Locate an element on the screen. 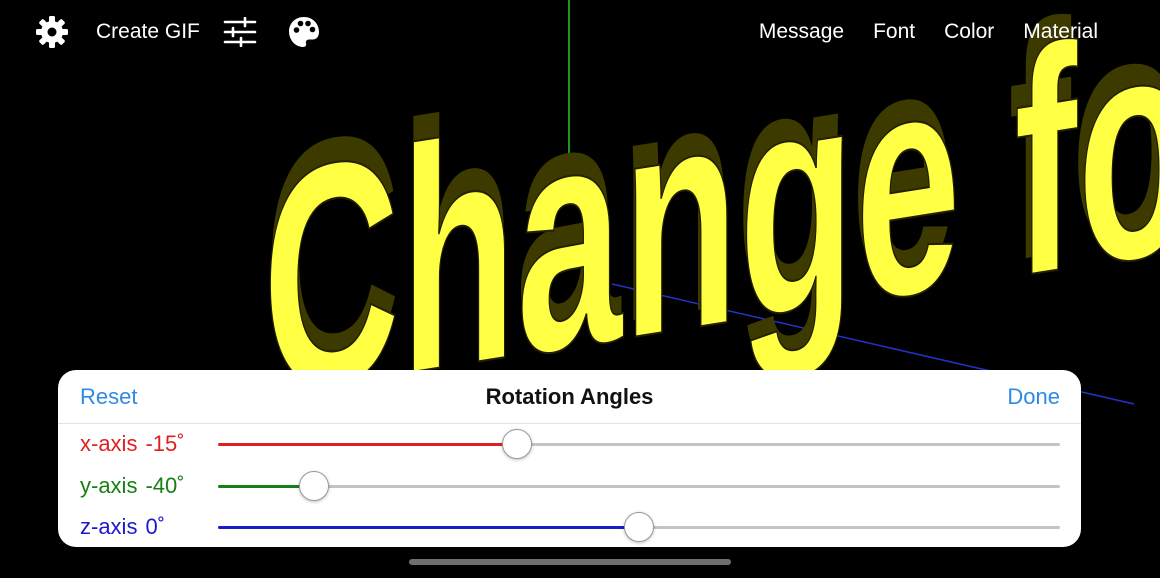 The height and width of the screenshot is (578, 1160). panel-title: Rotation Angles is located at coordinates (569, 396).